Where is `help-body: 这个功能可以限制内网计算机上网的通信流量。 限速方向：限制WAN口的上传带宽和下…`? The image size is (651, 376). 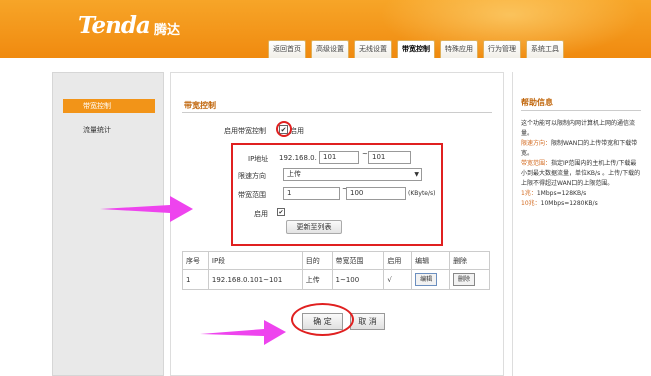
help-body: 这个功能可以限制内网计算机上网的通信流量。 限速方向：限制WAN口的上传带宽和下… is located at coordinates (581, 164).